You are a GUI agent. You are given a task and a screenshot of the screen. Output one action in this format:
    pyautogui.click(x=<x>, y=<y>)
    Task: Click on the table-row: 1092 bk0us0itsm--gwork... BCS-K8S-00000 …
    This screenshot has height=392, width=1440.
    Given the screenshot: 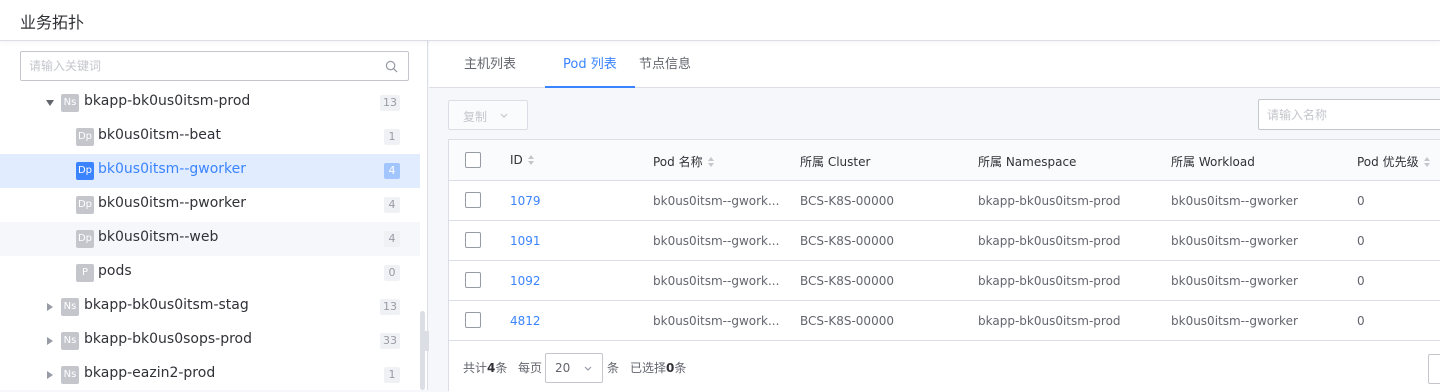 What is the action you would take?
    pyautogui.click(x=944, y=281)
    